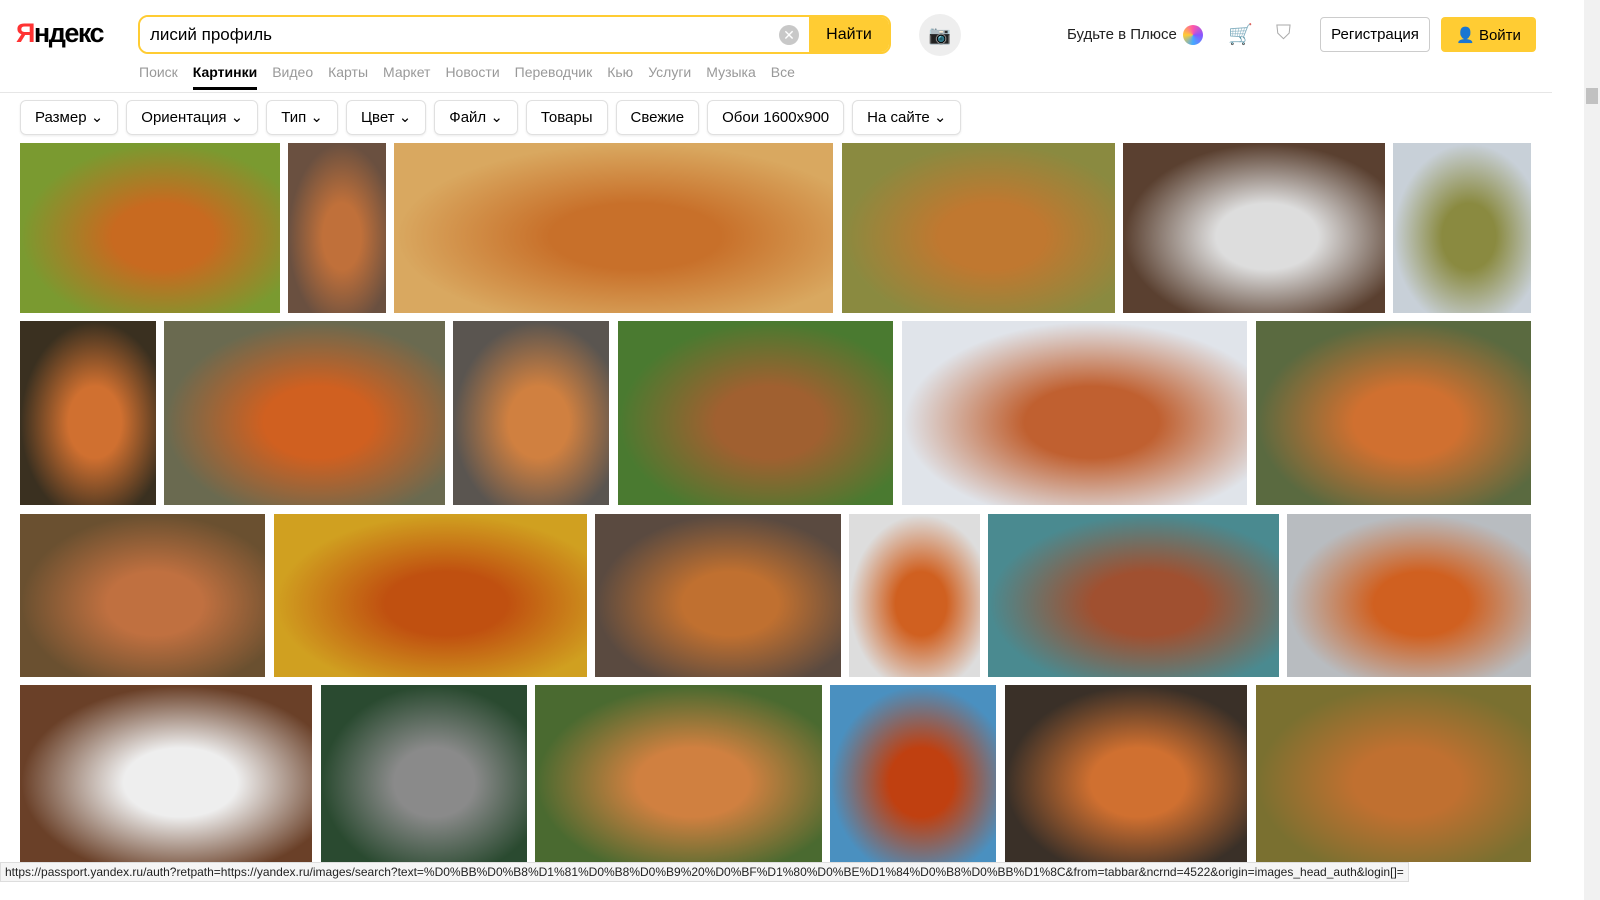 The image size is (1600, 900). I want to click on cart-icon: 🛒, so click(1240, 34).